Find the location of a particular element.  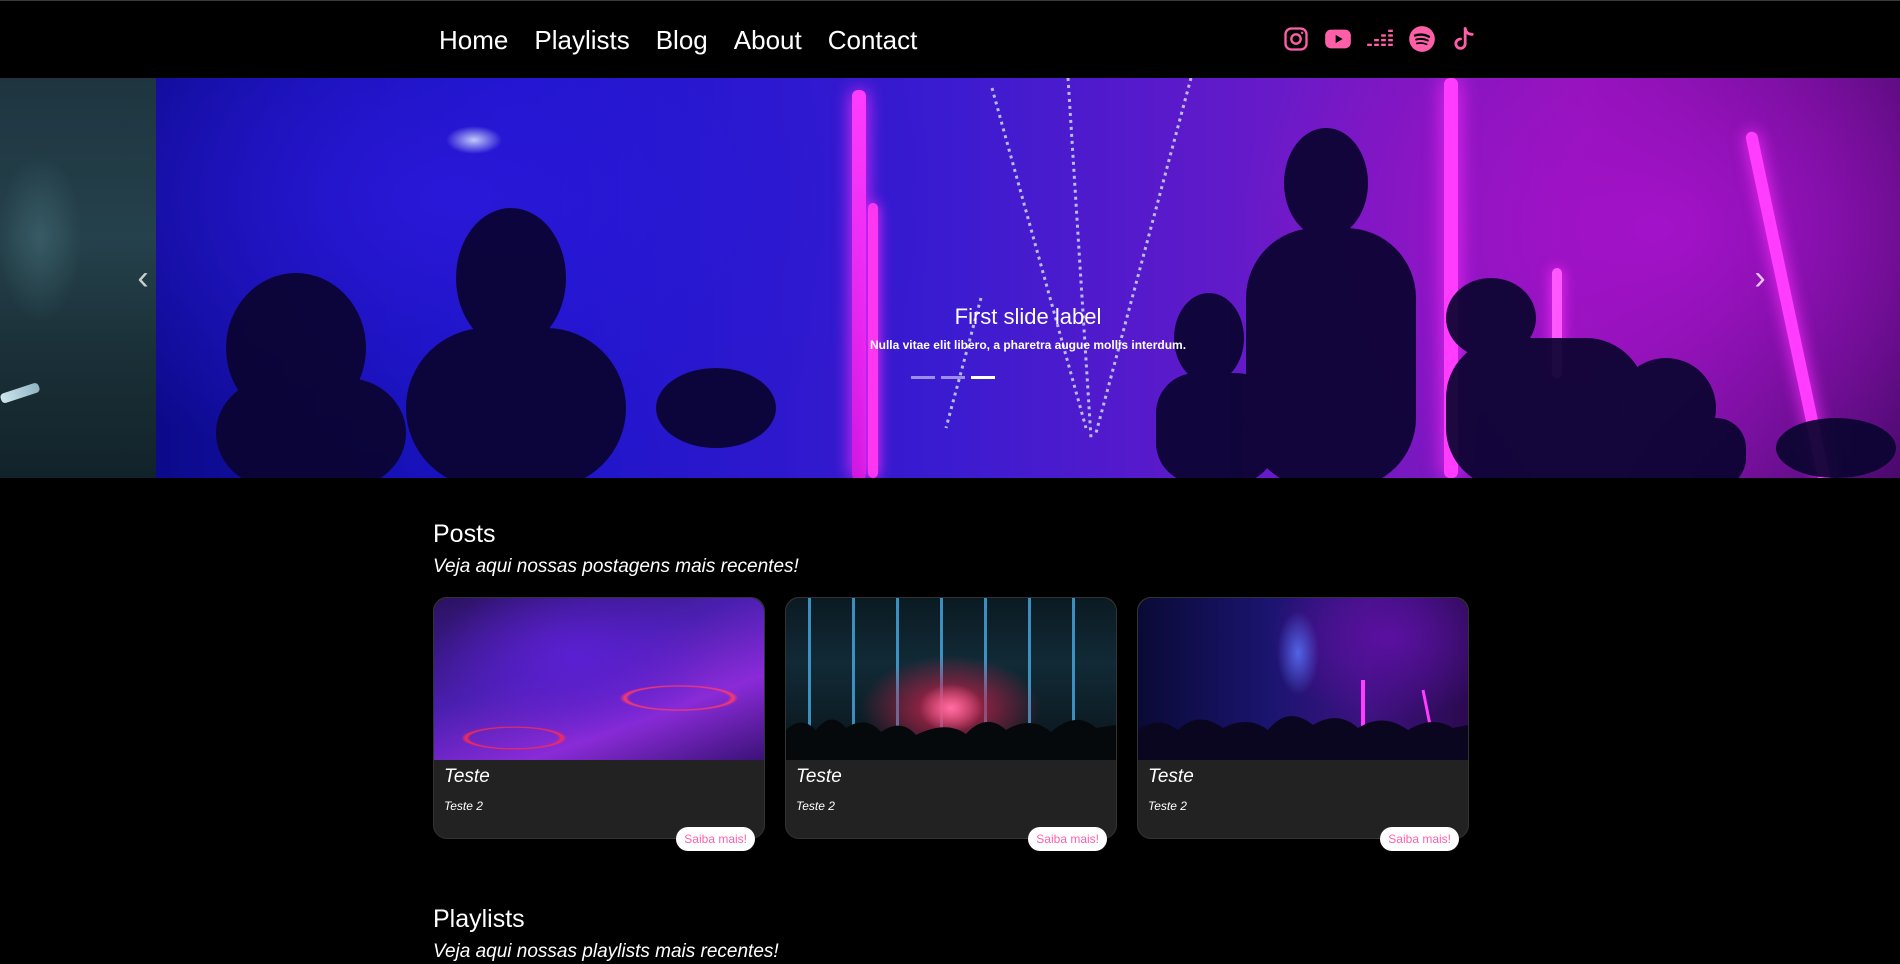

chevron-left-icon: ‹ is located at coordinates (143, 278).